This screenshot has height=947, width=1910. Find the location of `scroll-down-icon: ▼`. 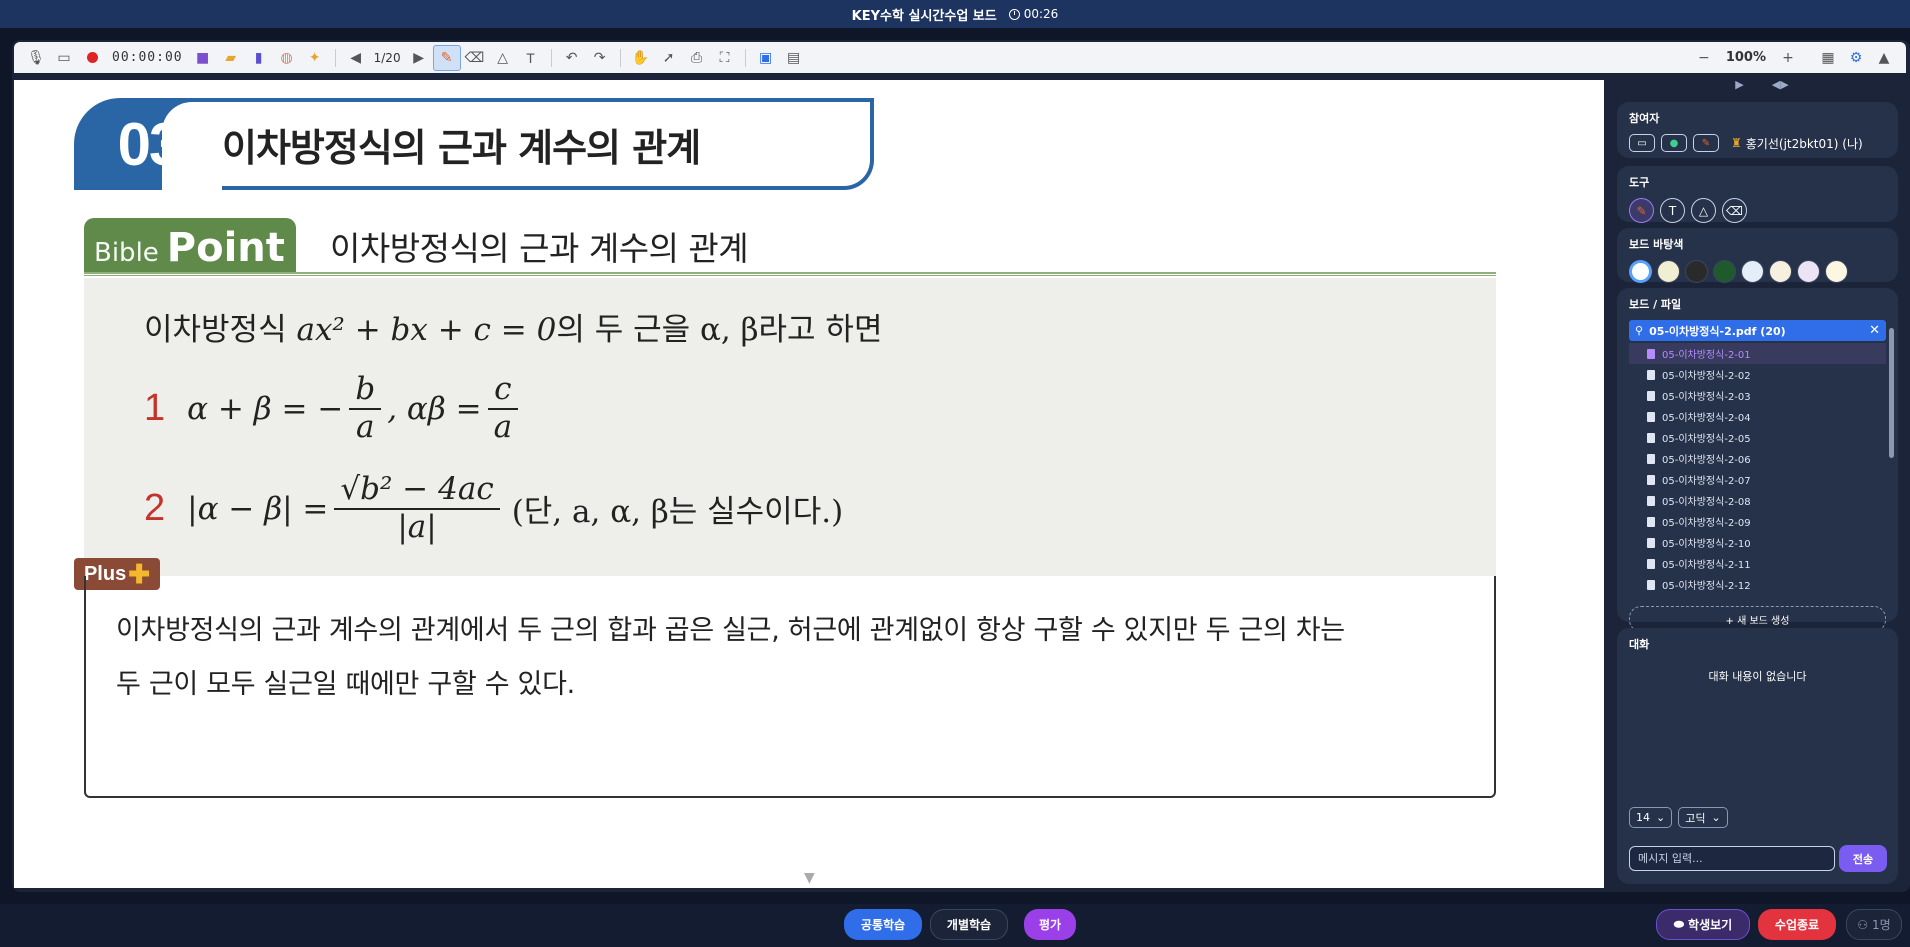

scroll-down-icon: ▼ is located at coordinates (809, 878).